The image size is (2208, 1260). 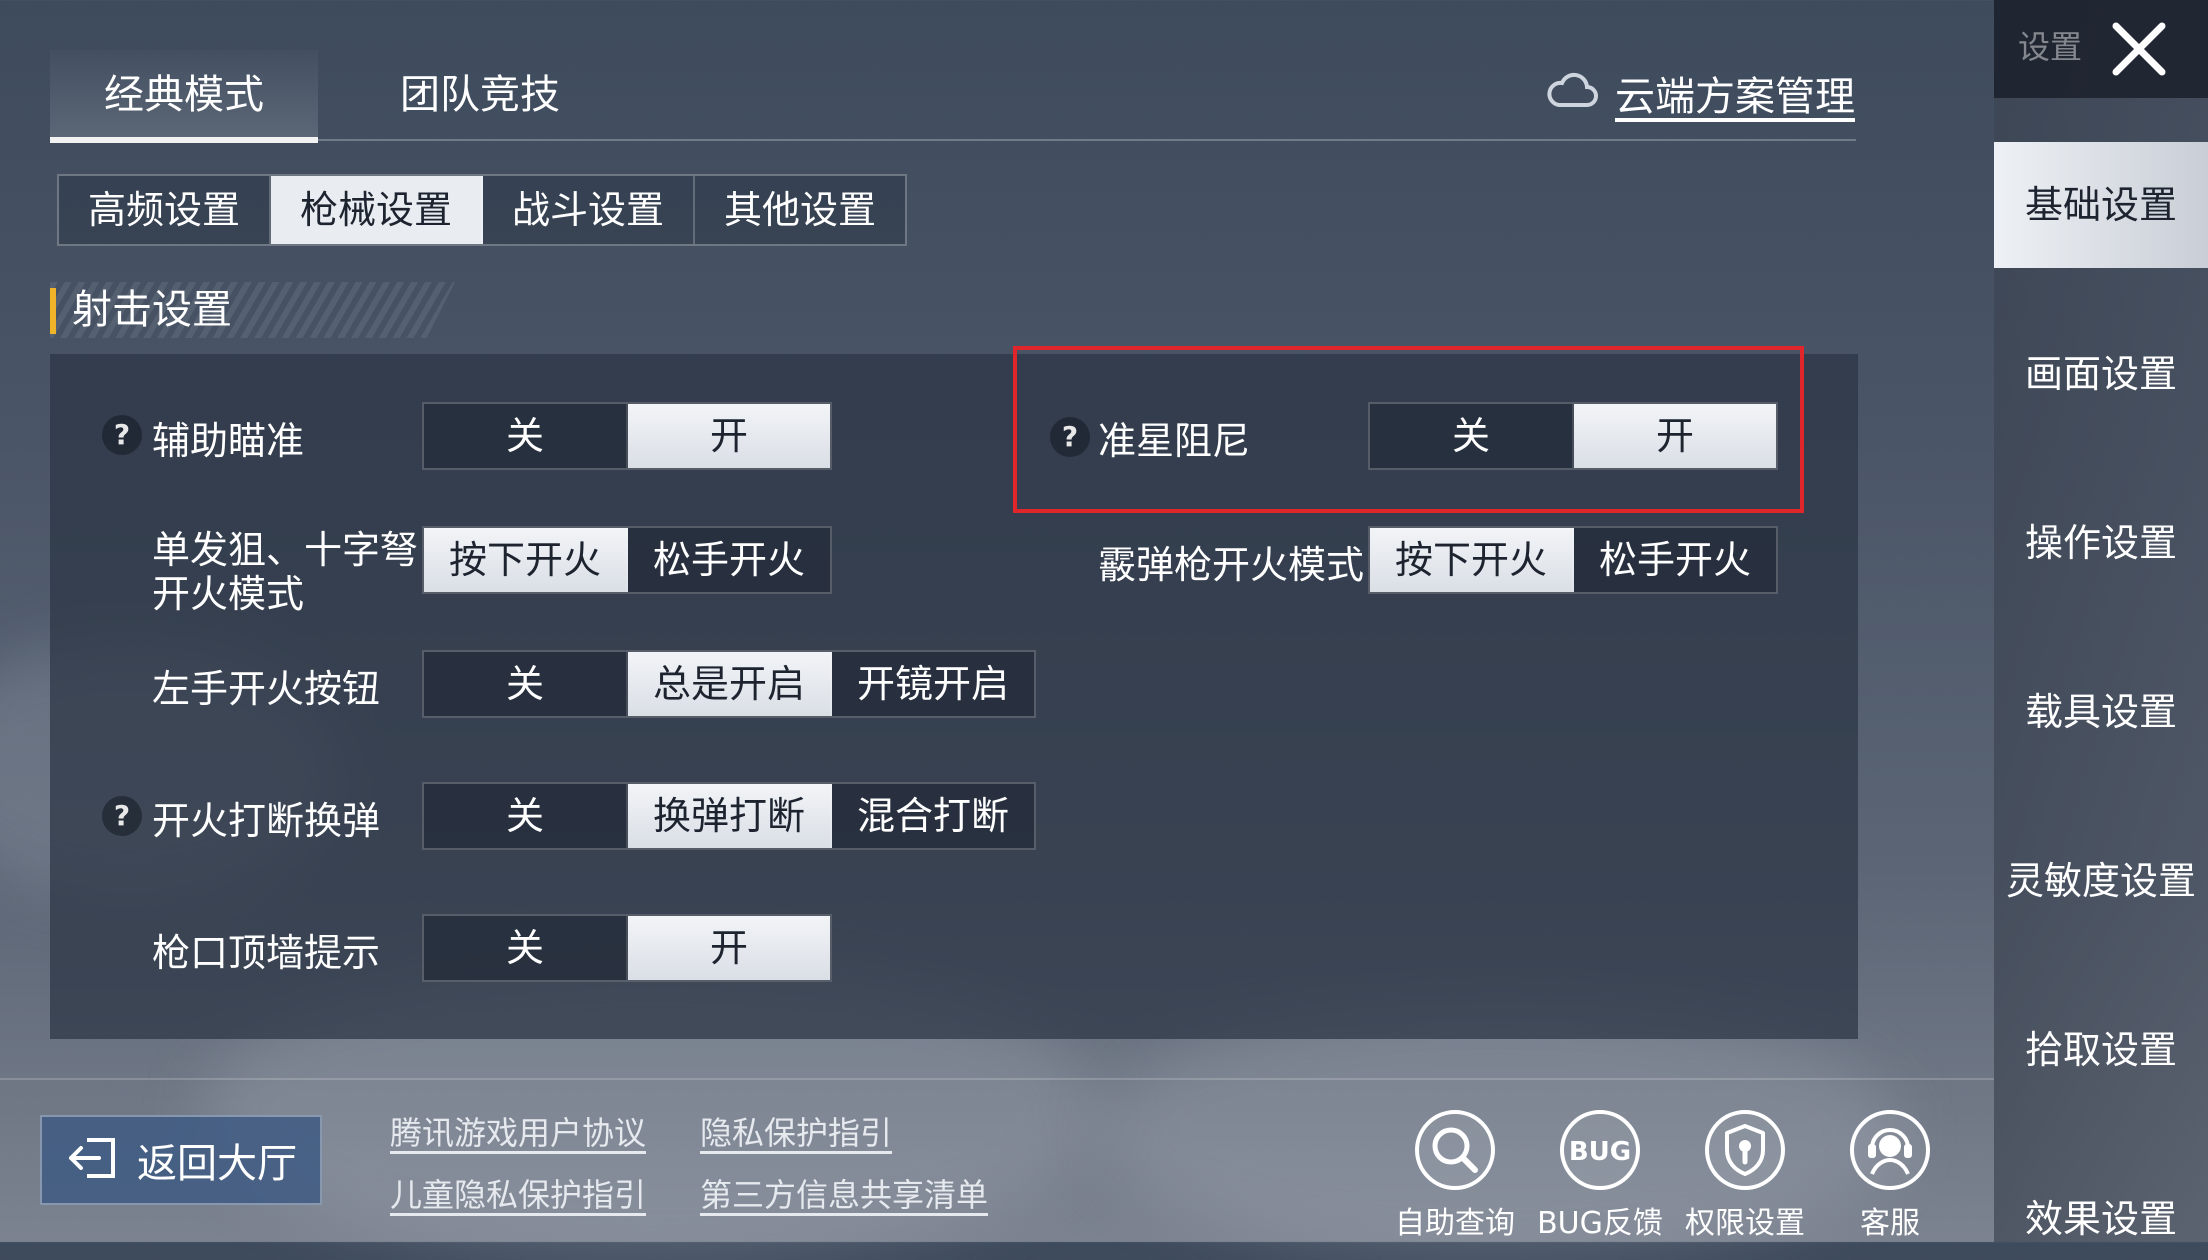 What do you see at coordinates (526, 816) in the screenshot?
I see `fire-interrupt-reload-off: 关` at bounding box center [526, 816].